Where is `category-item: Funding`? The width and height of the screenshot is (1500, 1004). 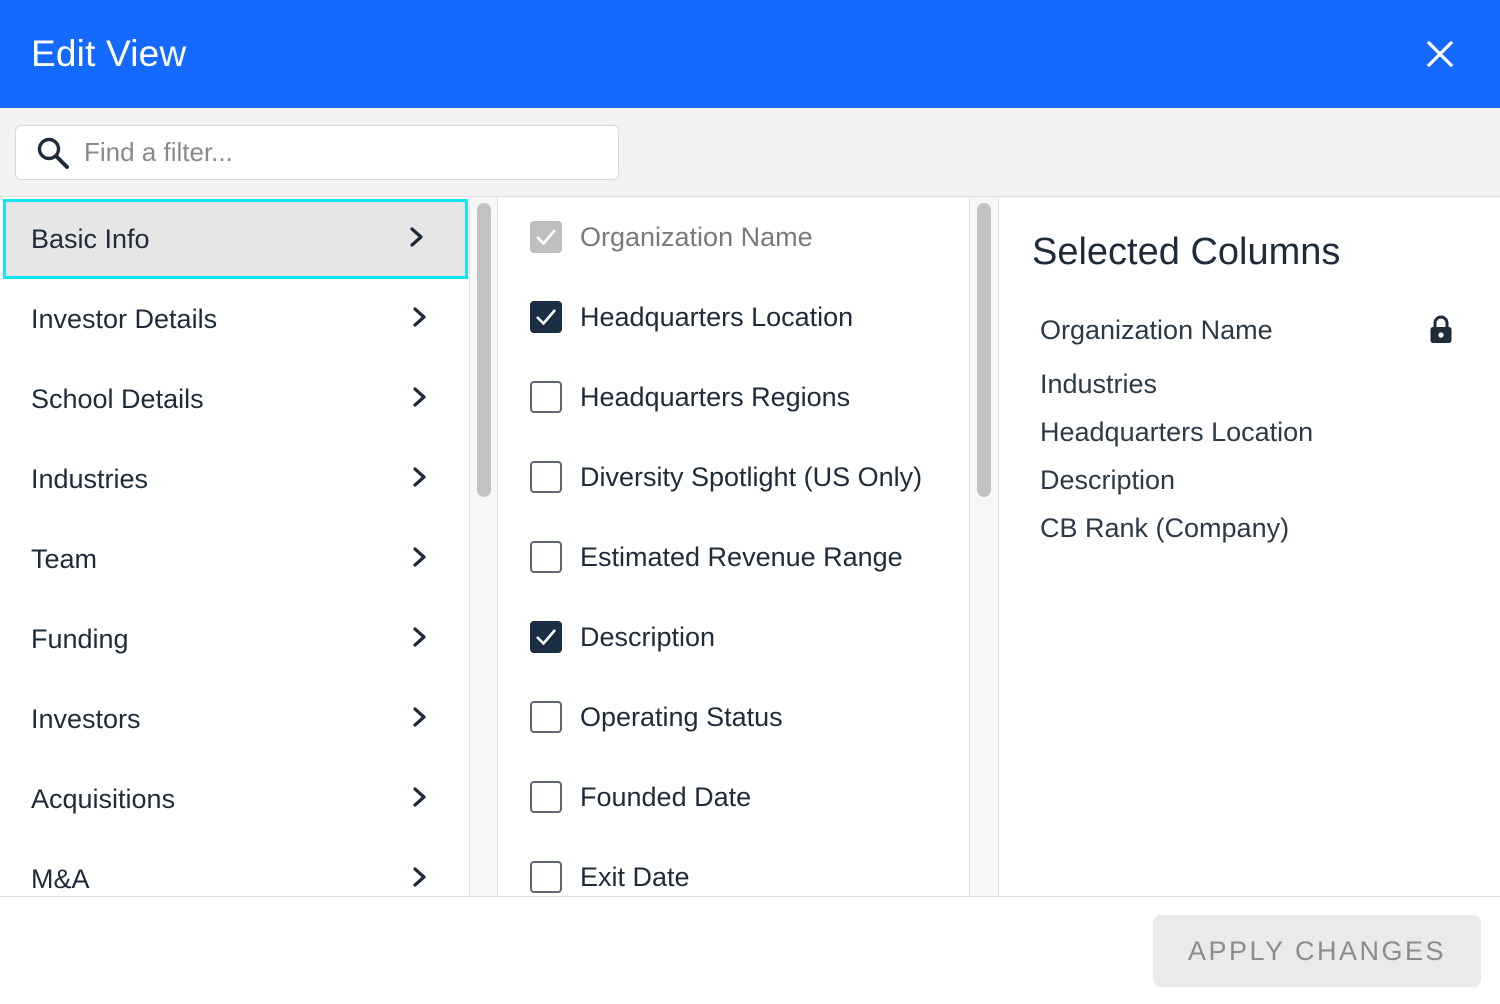
category-item: Funding is located at coordinates (235, 639).